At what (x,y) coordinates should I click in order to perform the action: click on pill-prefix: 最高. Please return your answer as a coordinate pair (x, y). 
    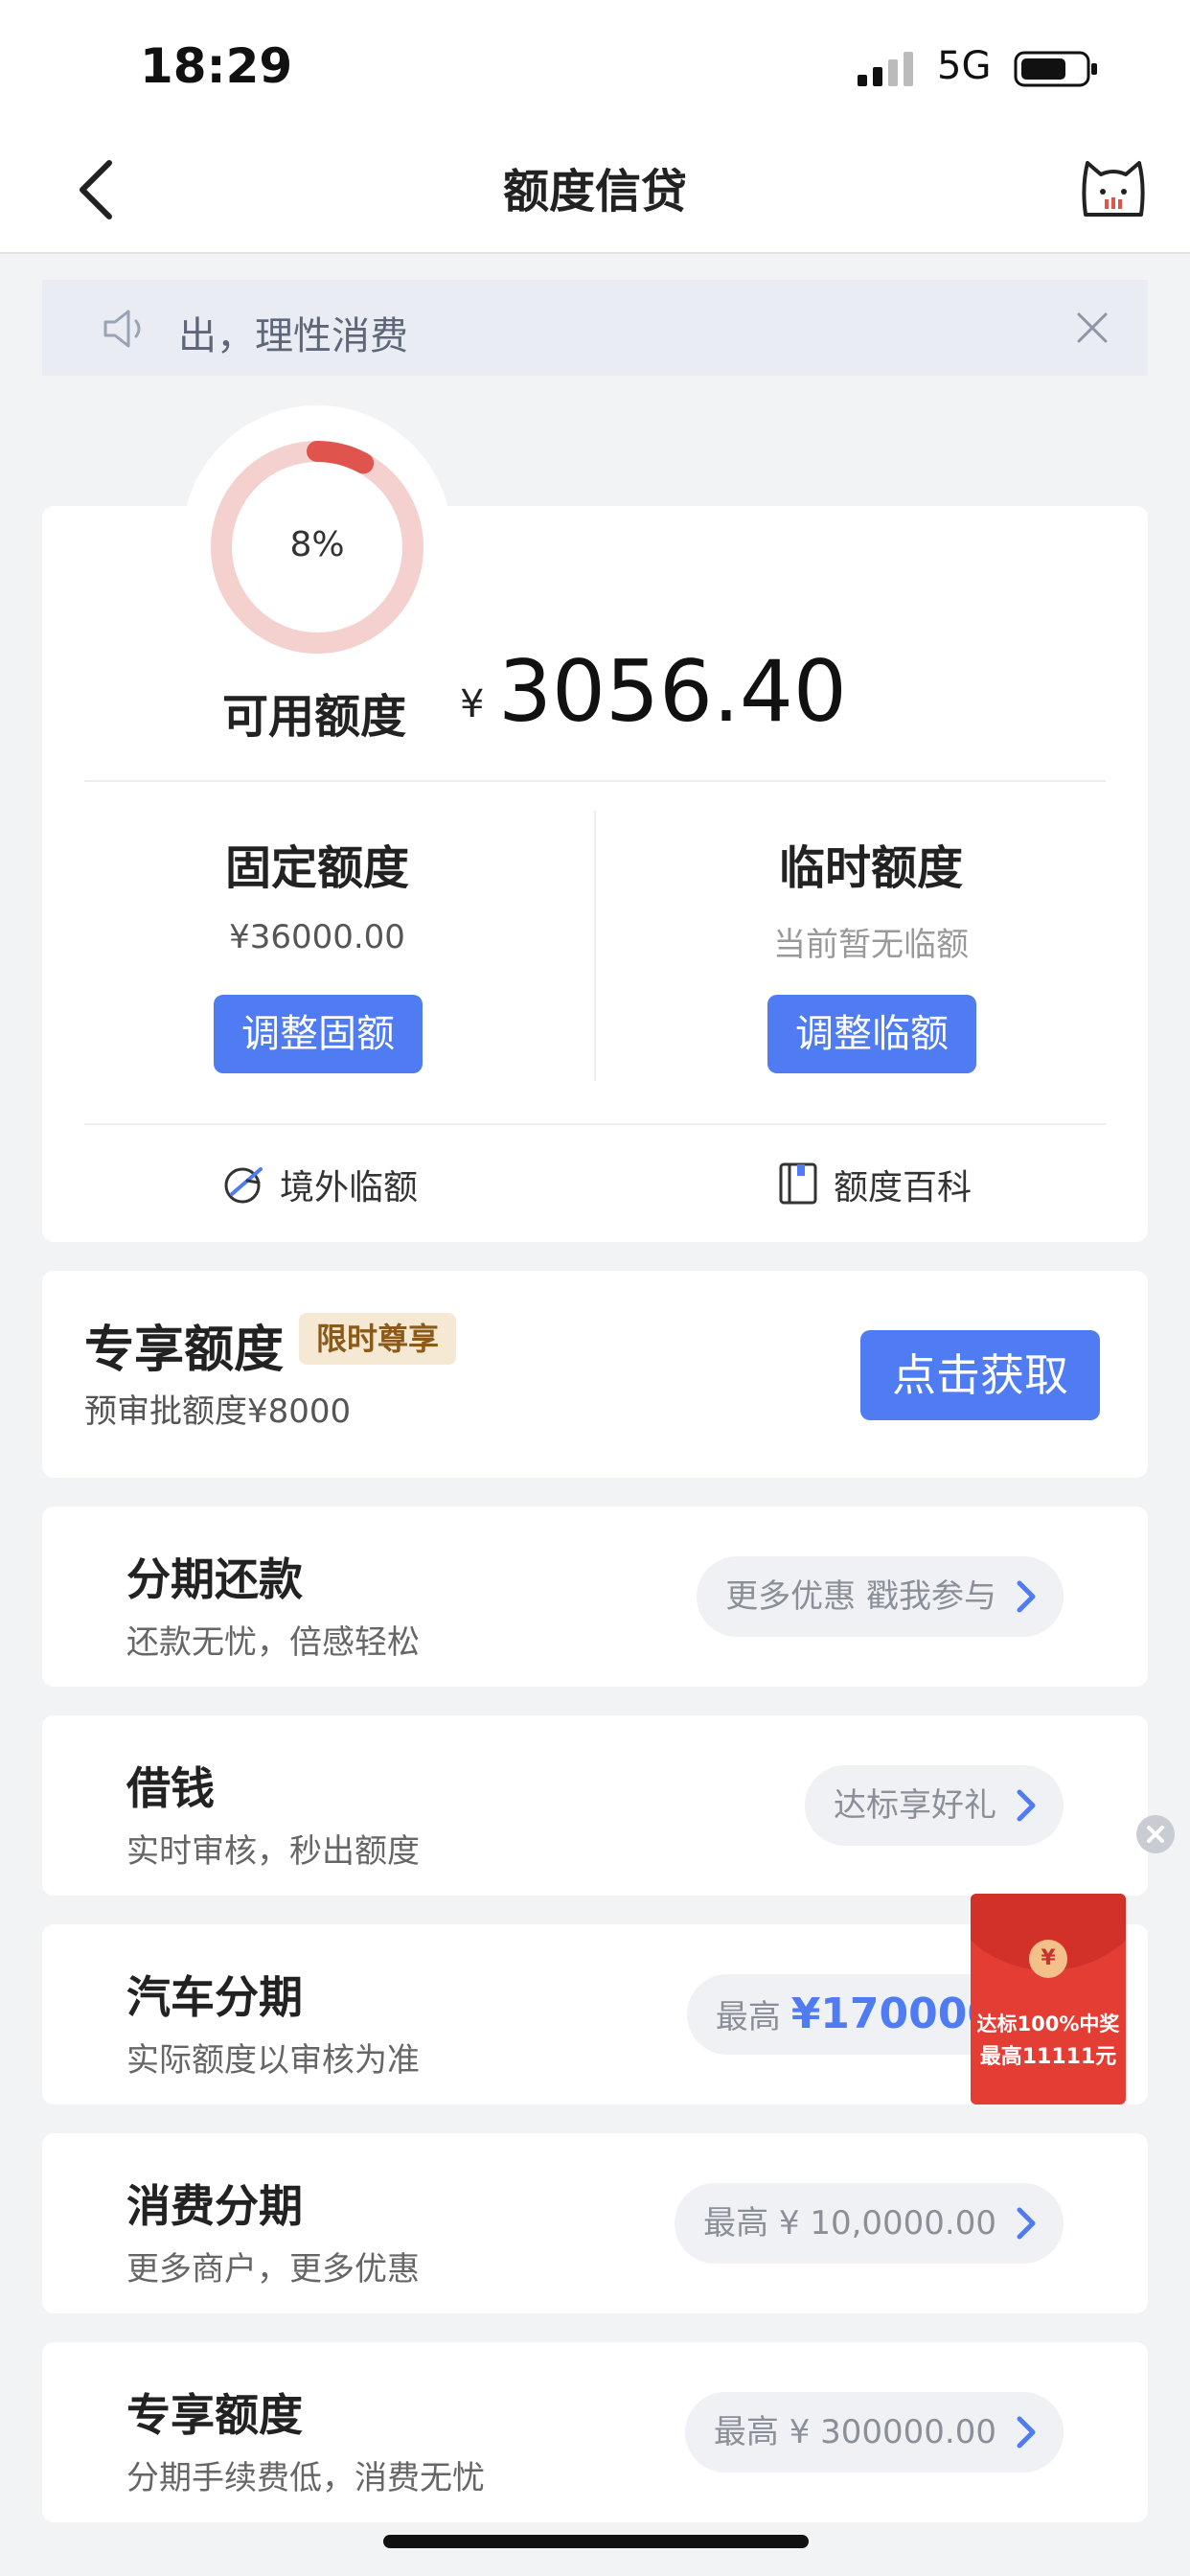
    Looking at the image, I should click on (753, 2017).